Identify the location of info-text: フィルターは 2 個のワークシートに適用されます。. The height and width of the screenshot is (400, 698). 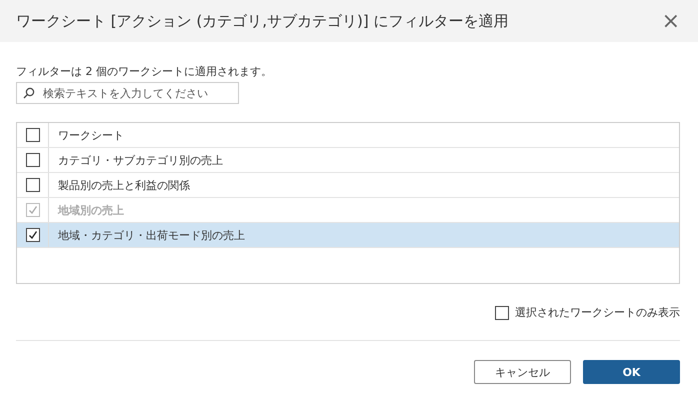
(144, 71).